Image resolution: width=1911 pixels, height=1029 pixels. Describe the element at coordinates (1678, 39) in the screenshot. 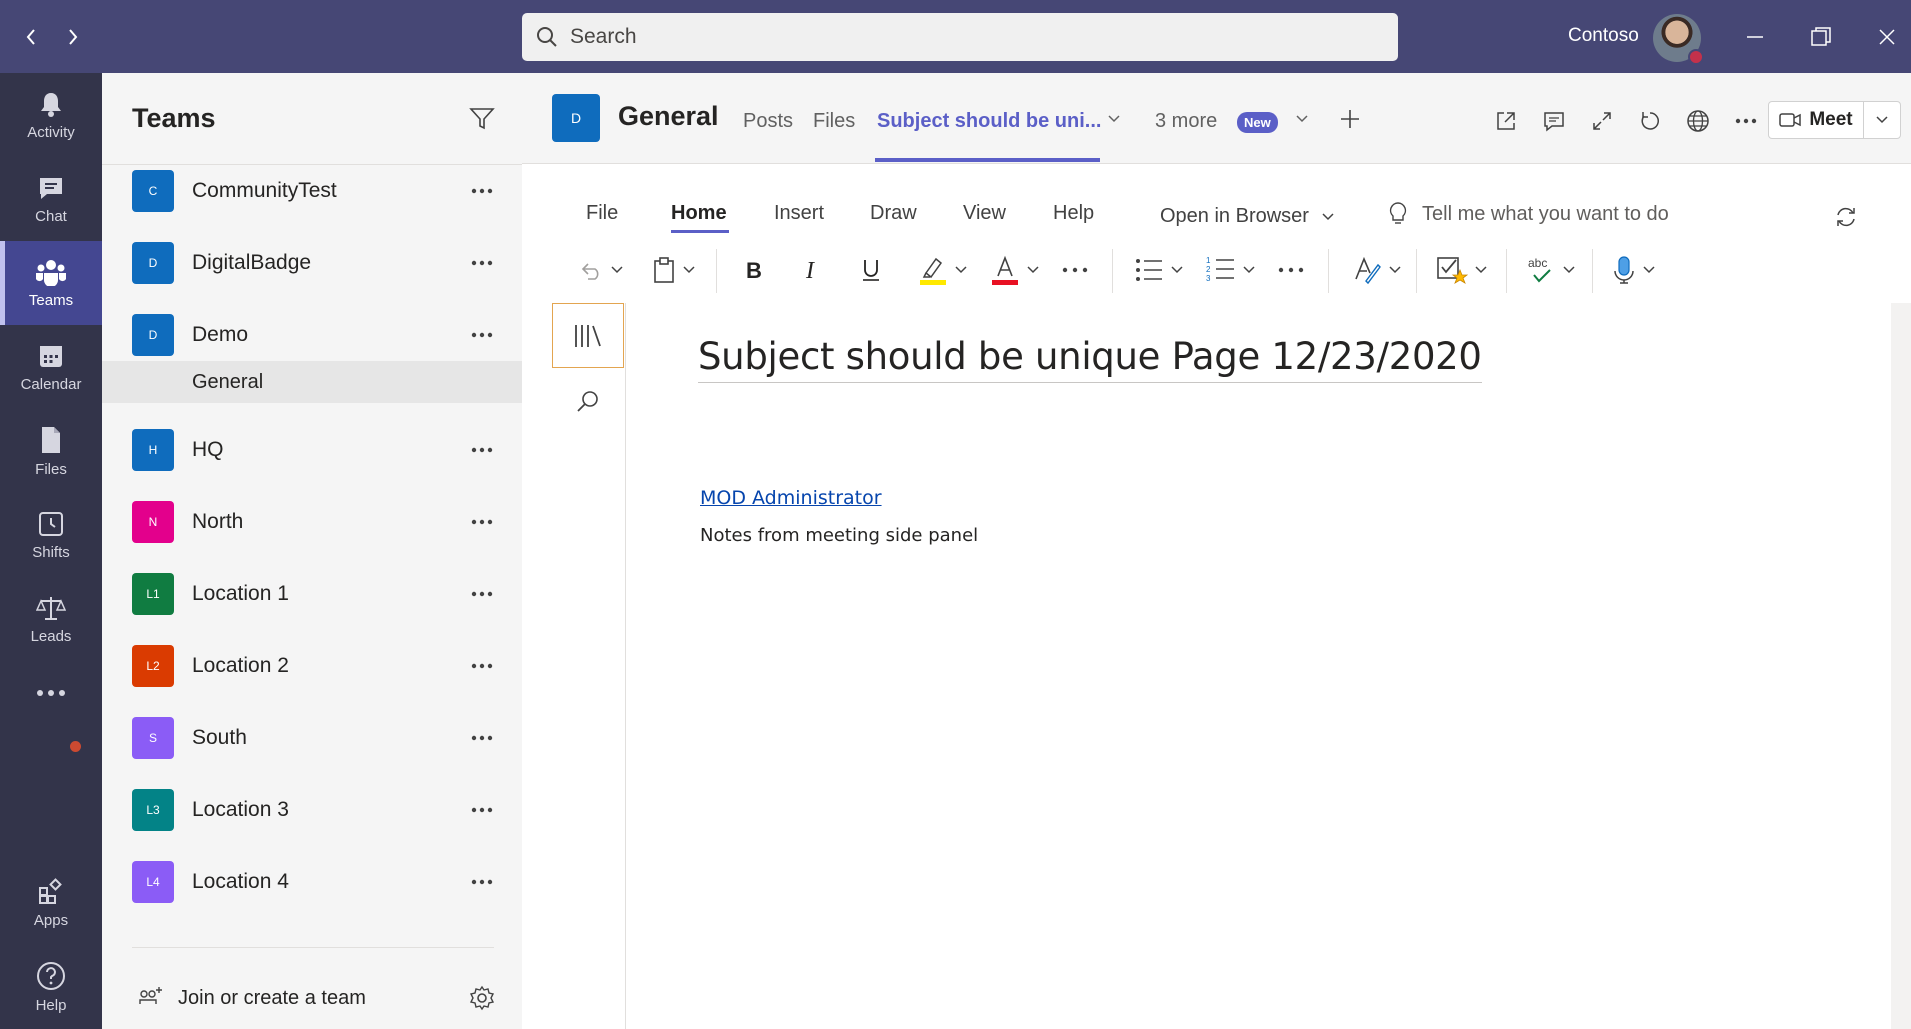

I see `avatar` at that location.